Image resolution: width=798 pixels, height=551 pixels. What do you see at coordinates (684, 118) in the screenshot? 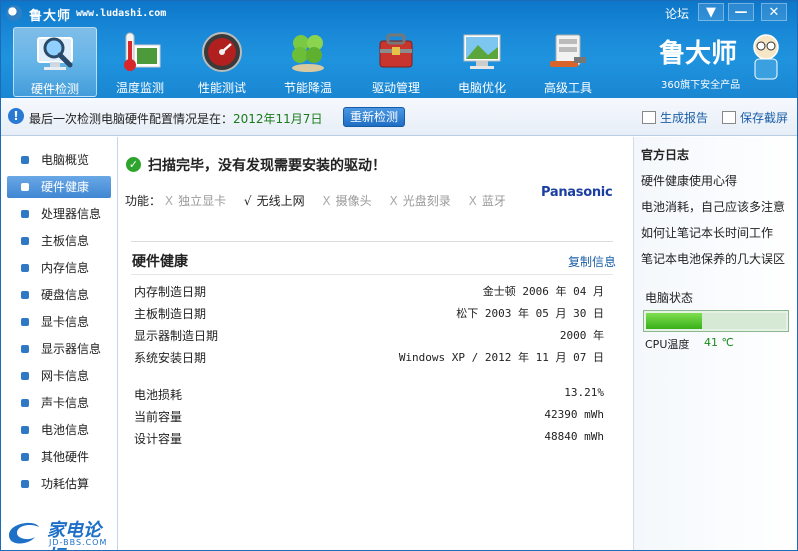
I see `generate-report-label: 生成报告` at bounding box center [684, 118].